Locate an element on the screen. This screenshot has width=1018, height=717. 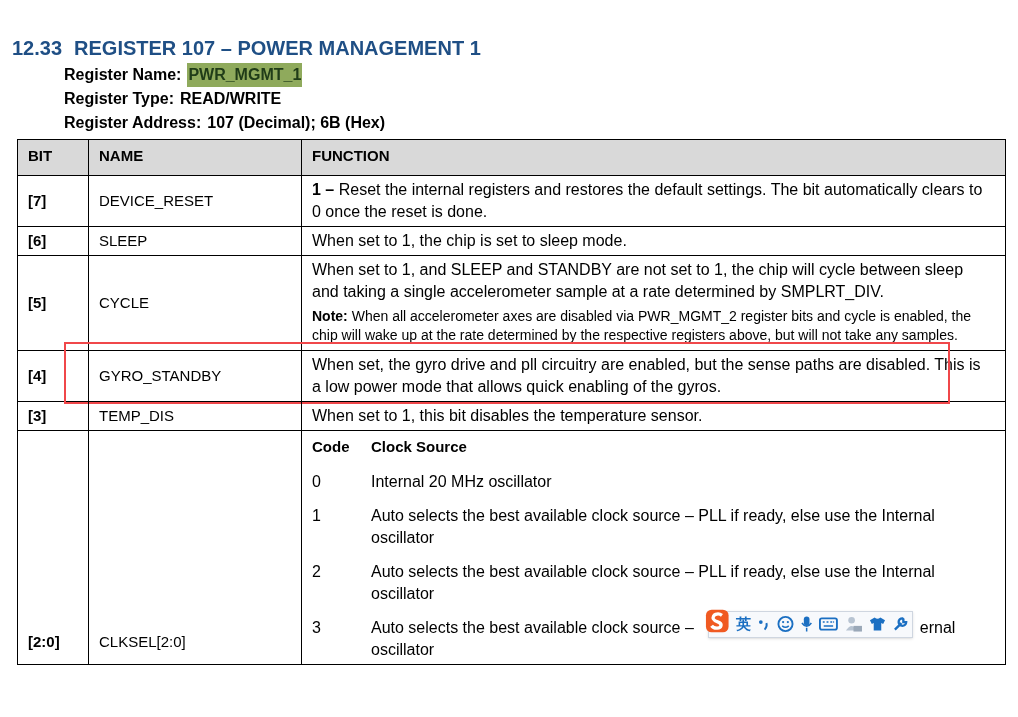
function-text: When set to 1, this bit disables the temperature sensor. is located at coordinates (508, 416).